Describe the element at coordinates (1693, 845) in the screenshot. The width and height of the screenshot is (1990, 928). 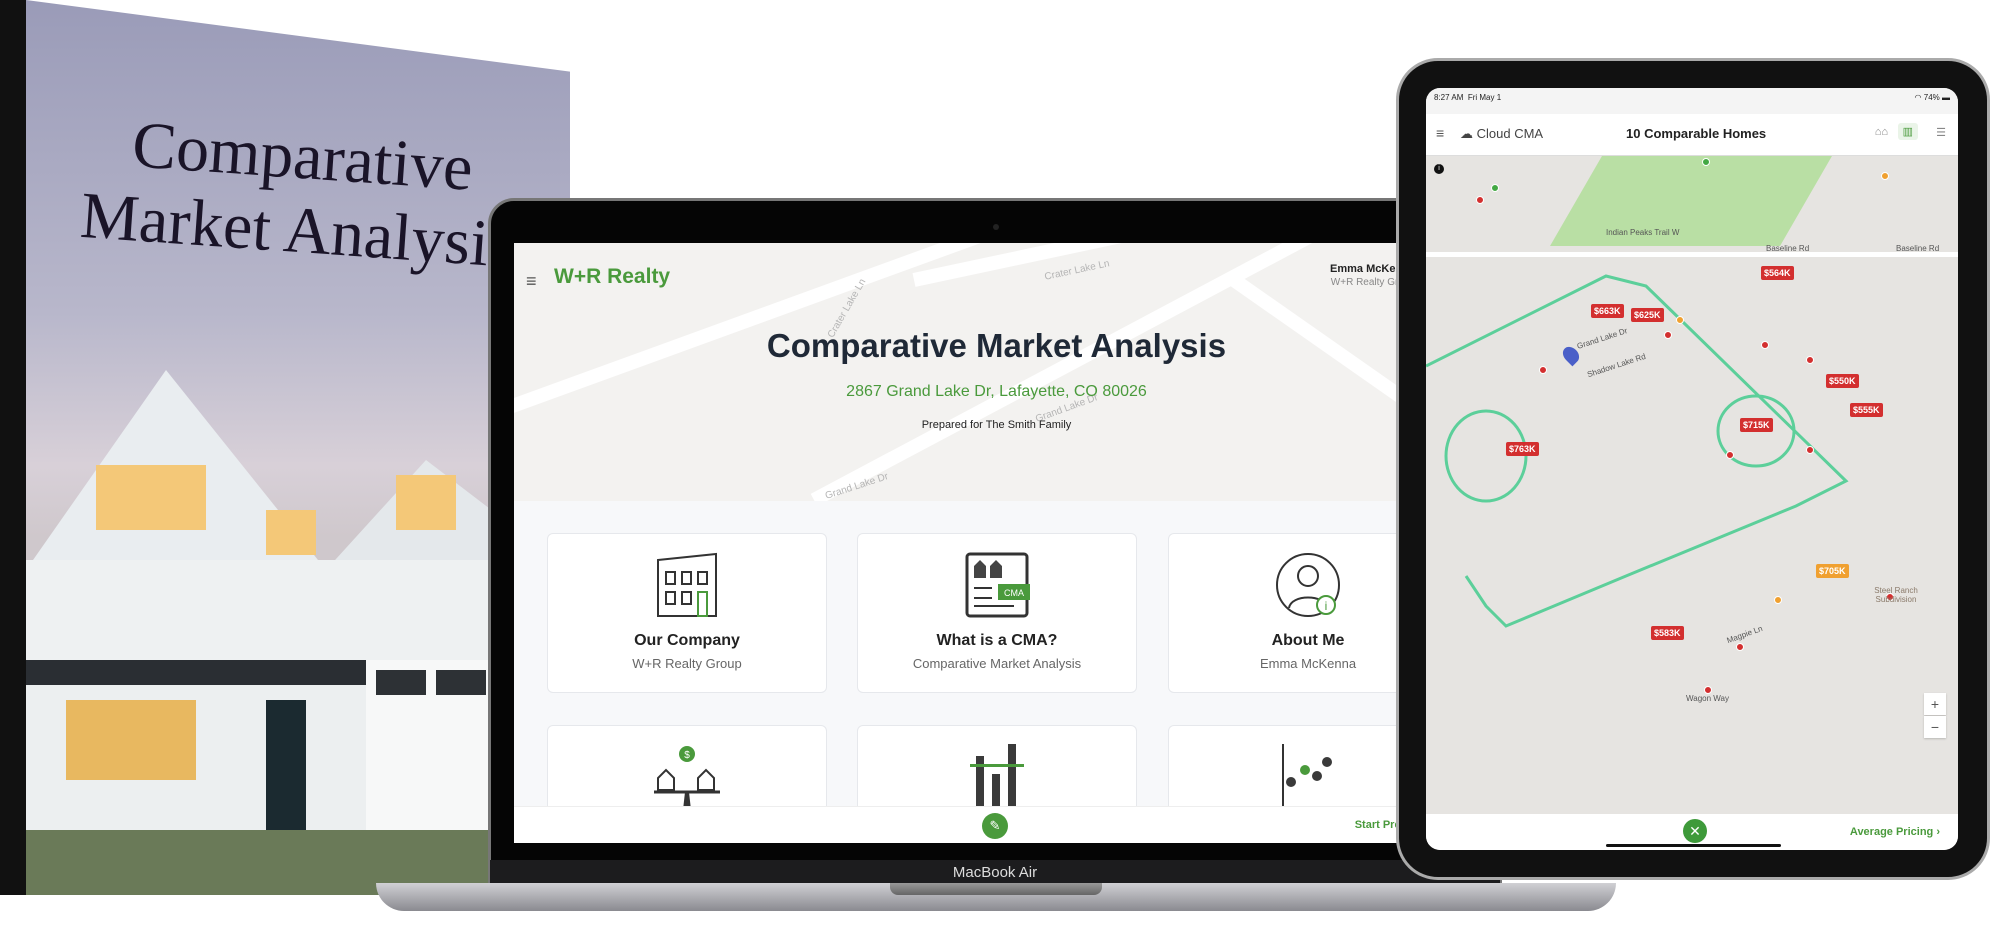
I see `home-indicator` at that location.